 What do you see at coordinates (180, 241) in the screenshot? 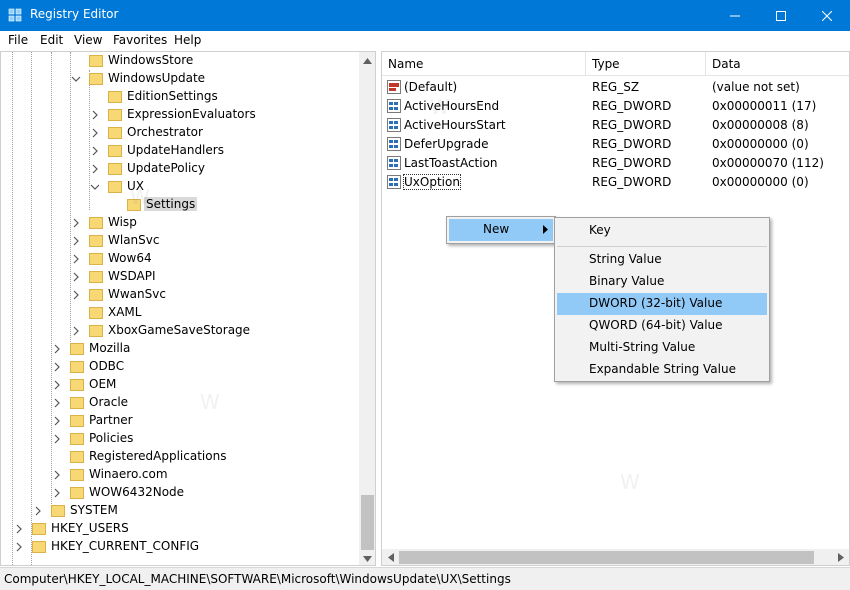
I see `tree-node: WlanSvc` at bounding box center [180, 241].